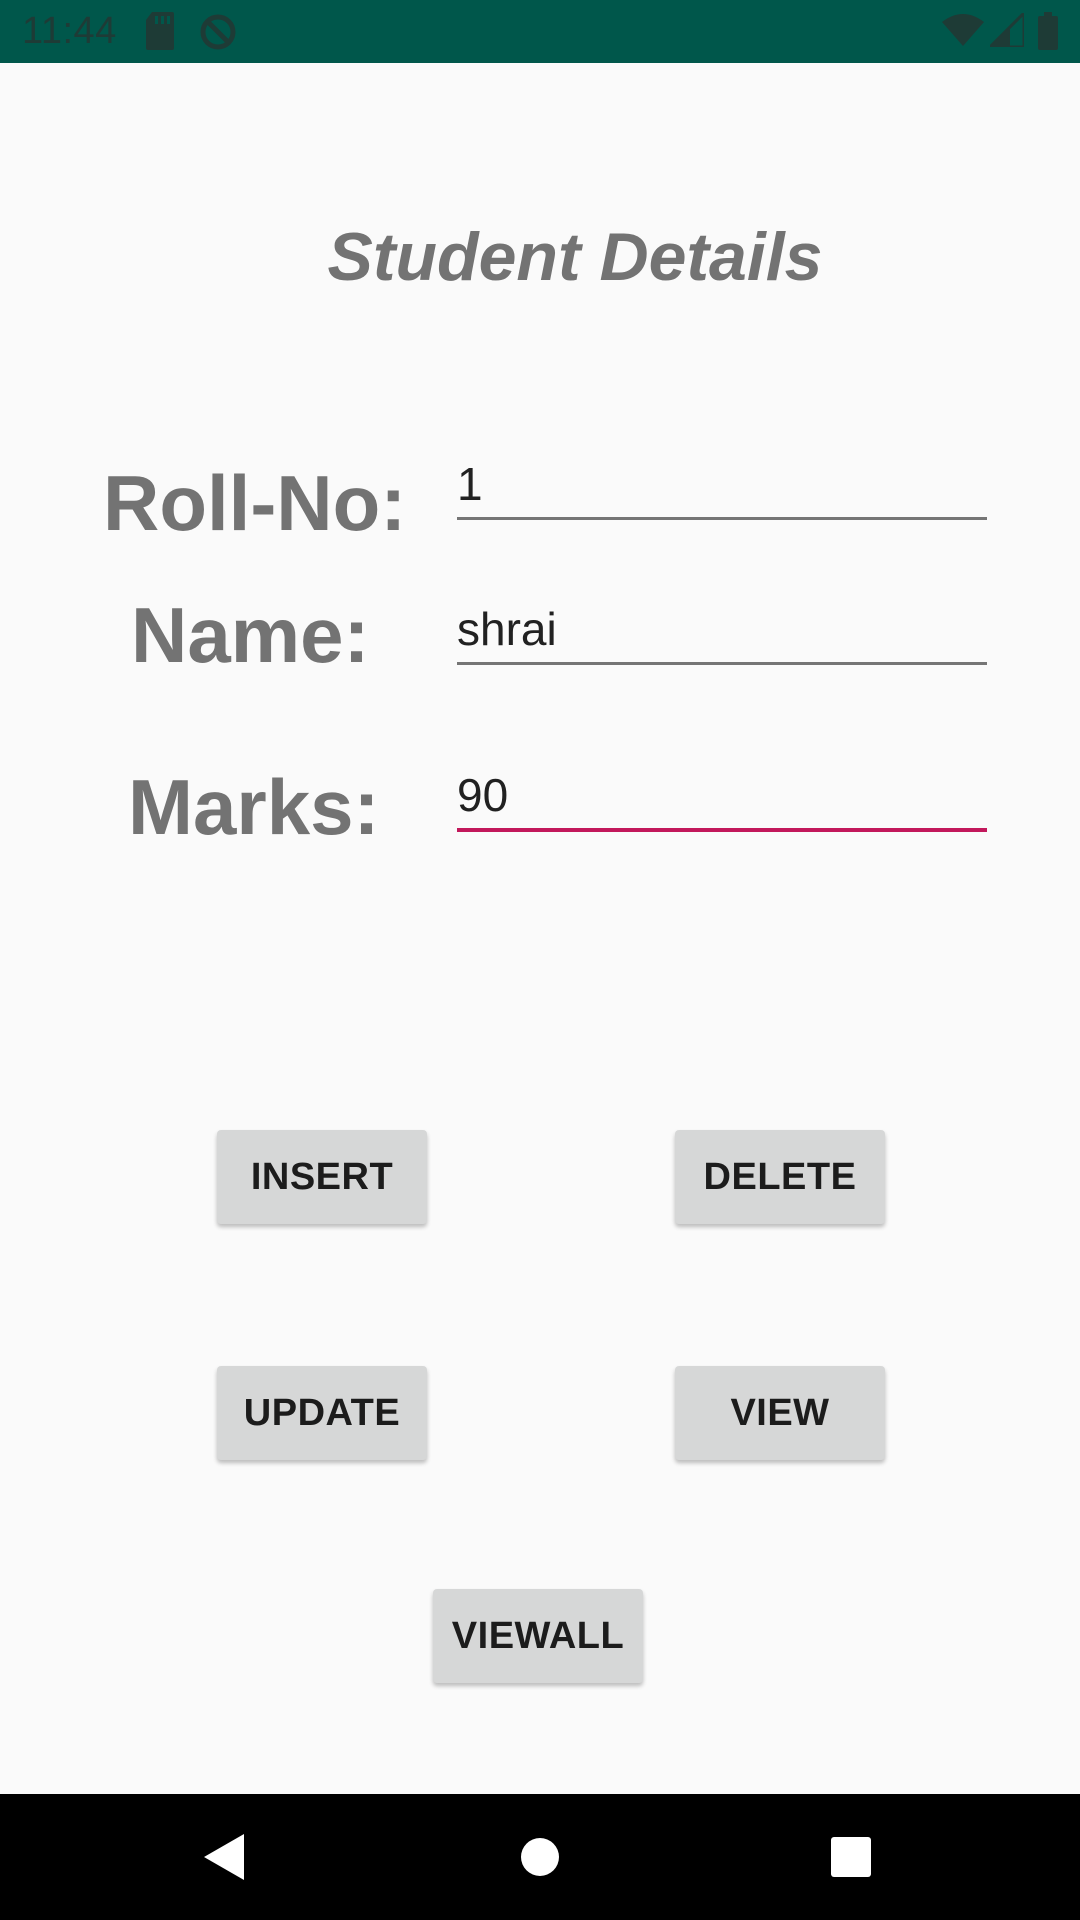  I want to click on view-button: VIEW, so click(780, 1413).